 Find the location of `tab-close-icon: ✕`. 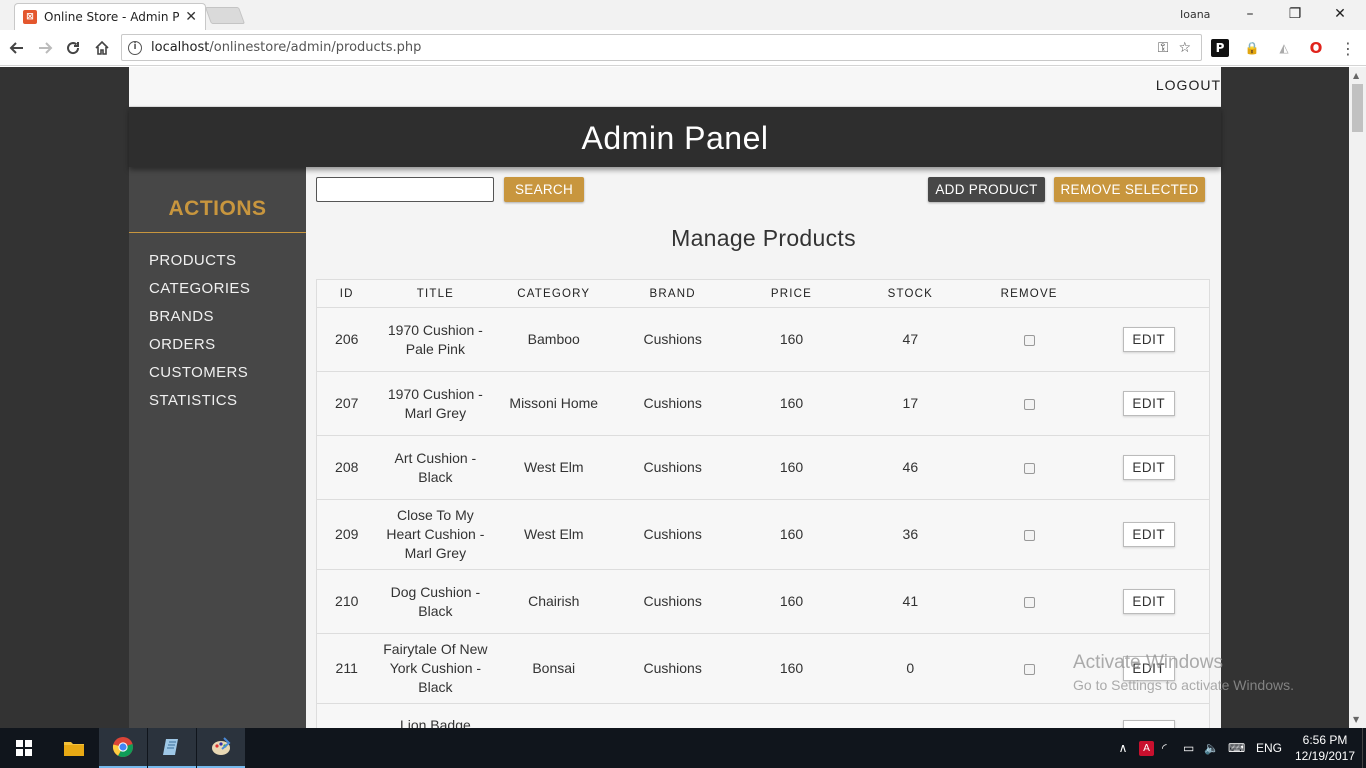

tab-close-icon: ✕ is located at coordinates (191, 17).